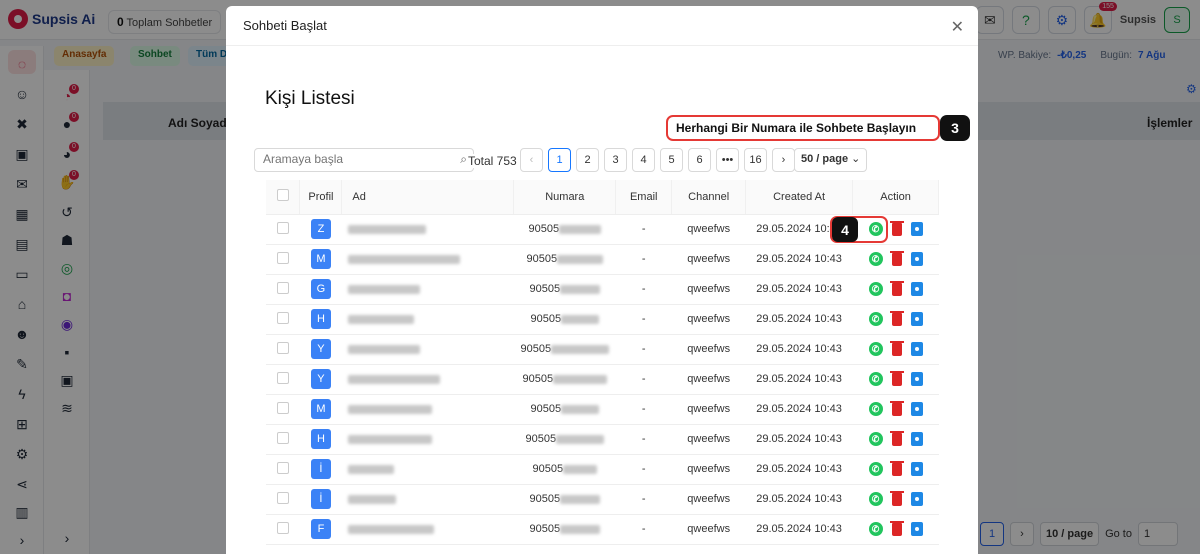  What do you see at coordinates (559, 160) in the screenshot?
I see `page-1: 1` at bounding box center [559, 160].